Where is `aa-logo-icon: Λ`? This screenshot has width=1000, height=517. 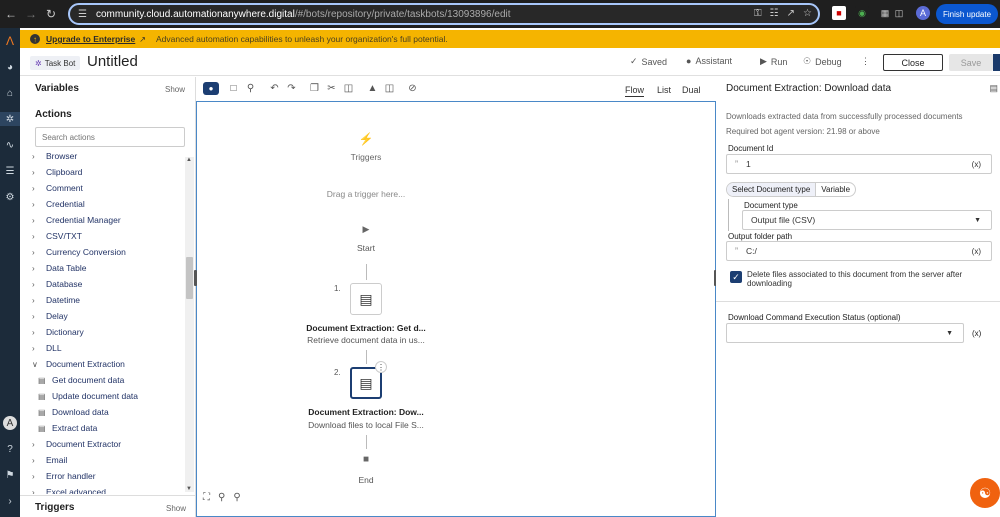
aa-logo-icon: Λ is located at coordinates (10, 41).